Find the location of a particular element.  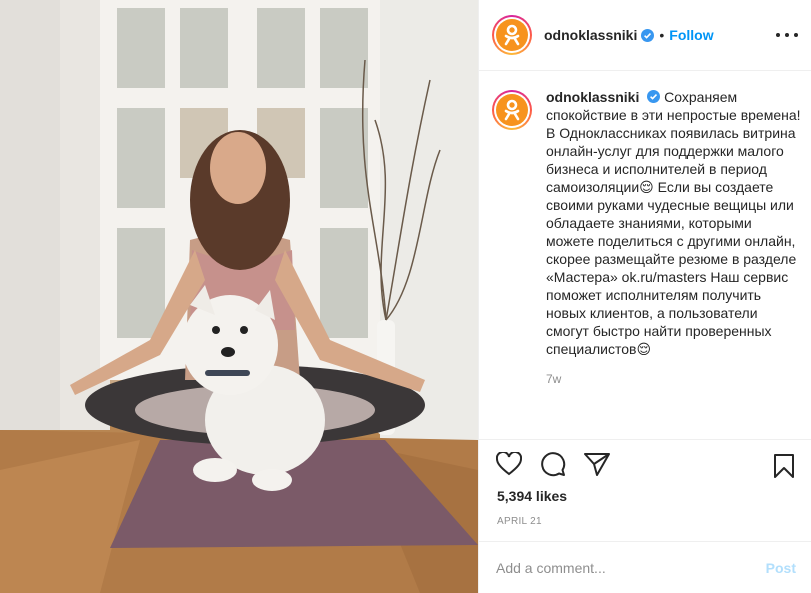

comment-input is located at coordinates (631, 567).